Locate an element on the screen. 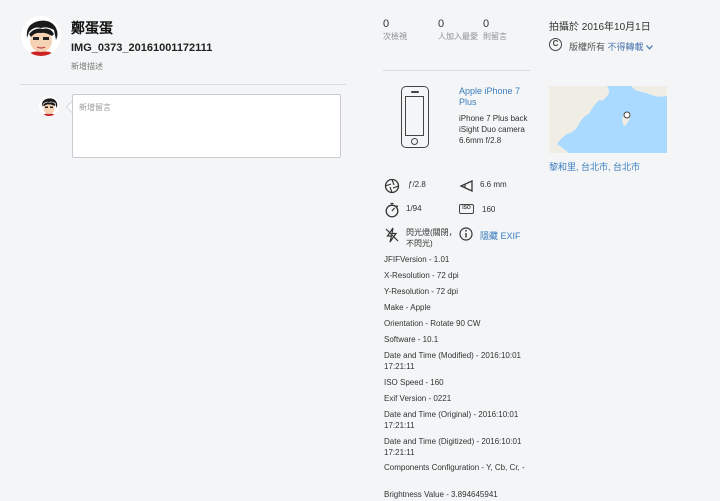 The height and width of the screenshot is (501, 720). license-selector: 版權所有 不得轉載 is located at coordinates (611, 46).